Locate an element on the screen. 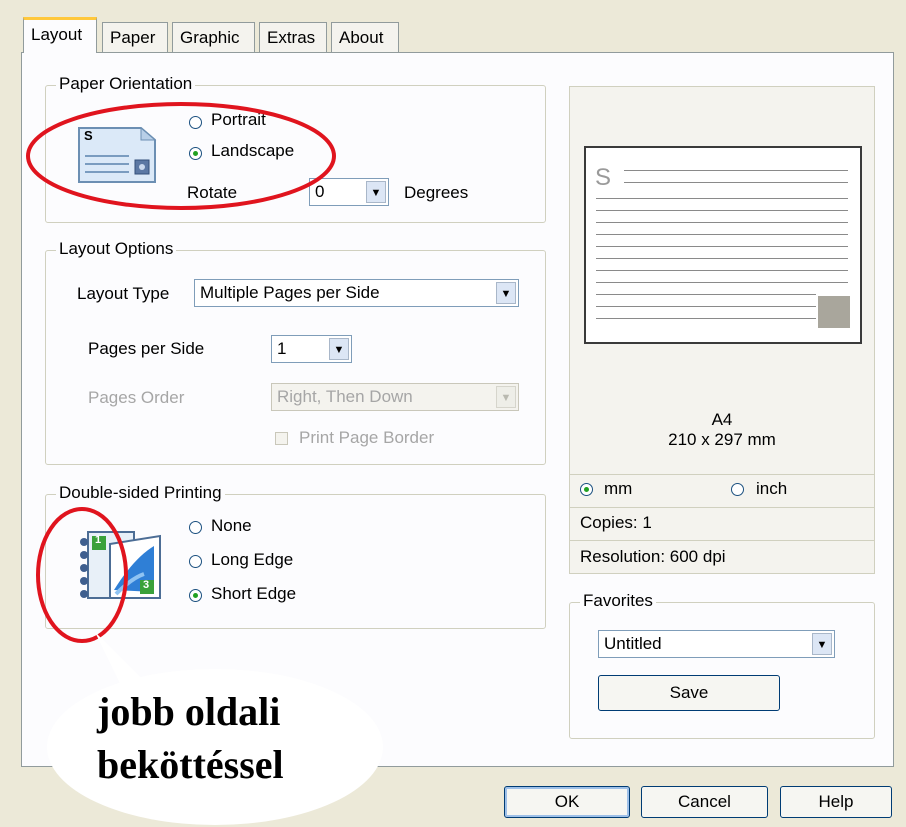  paper-name: A4 is located at coordinates (722, 419).